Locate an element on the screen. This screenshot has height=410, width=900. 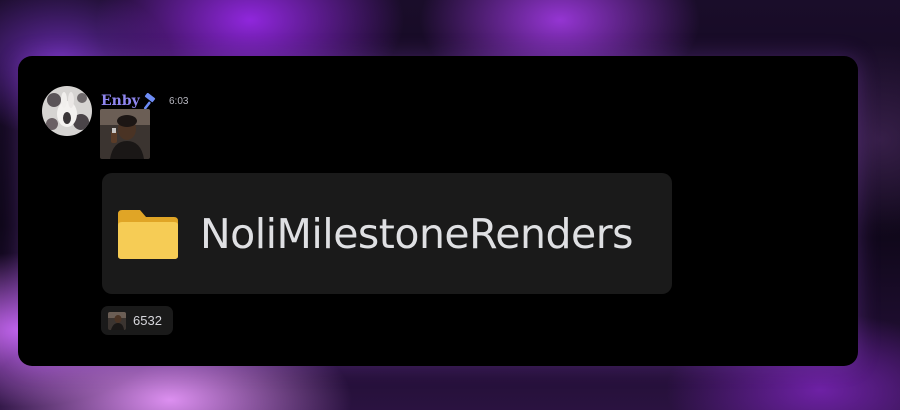
message-timestamp: 6:03 is located at coordinates (179, 101).